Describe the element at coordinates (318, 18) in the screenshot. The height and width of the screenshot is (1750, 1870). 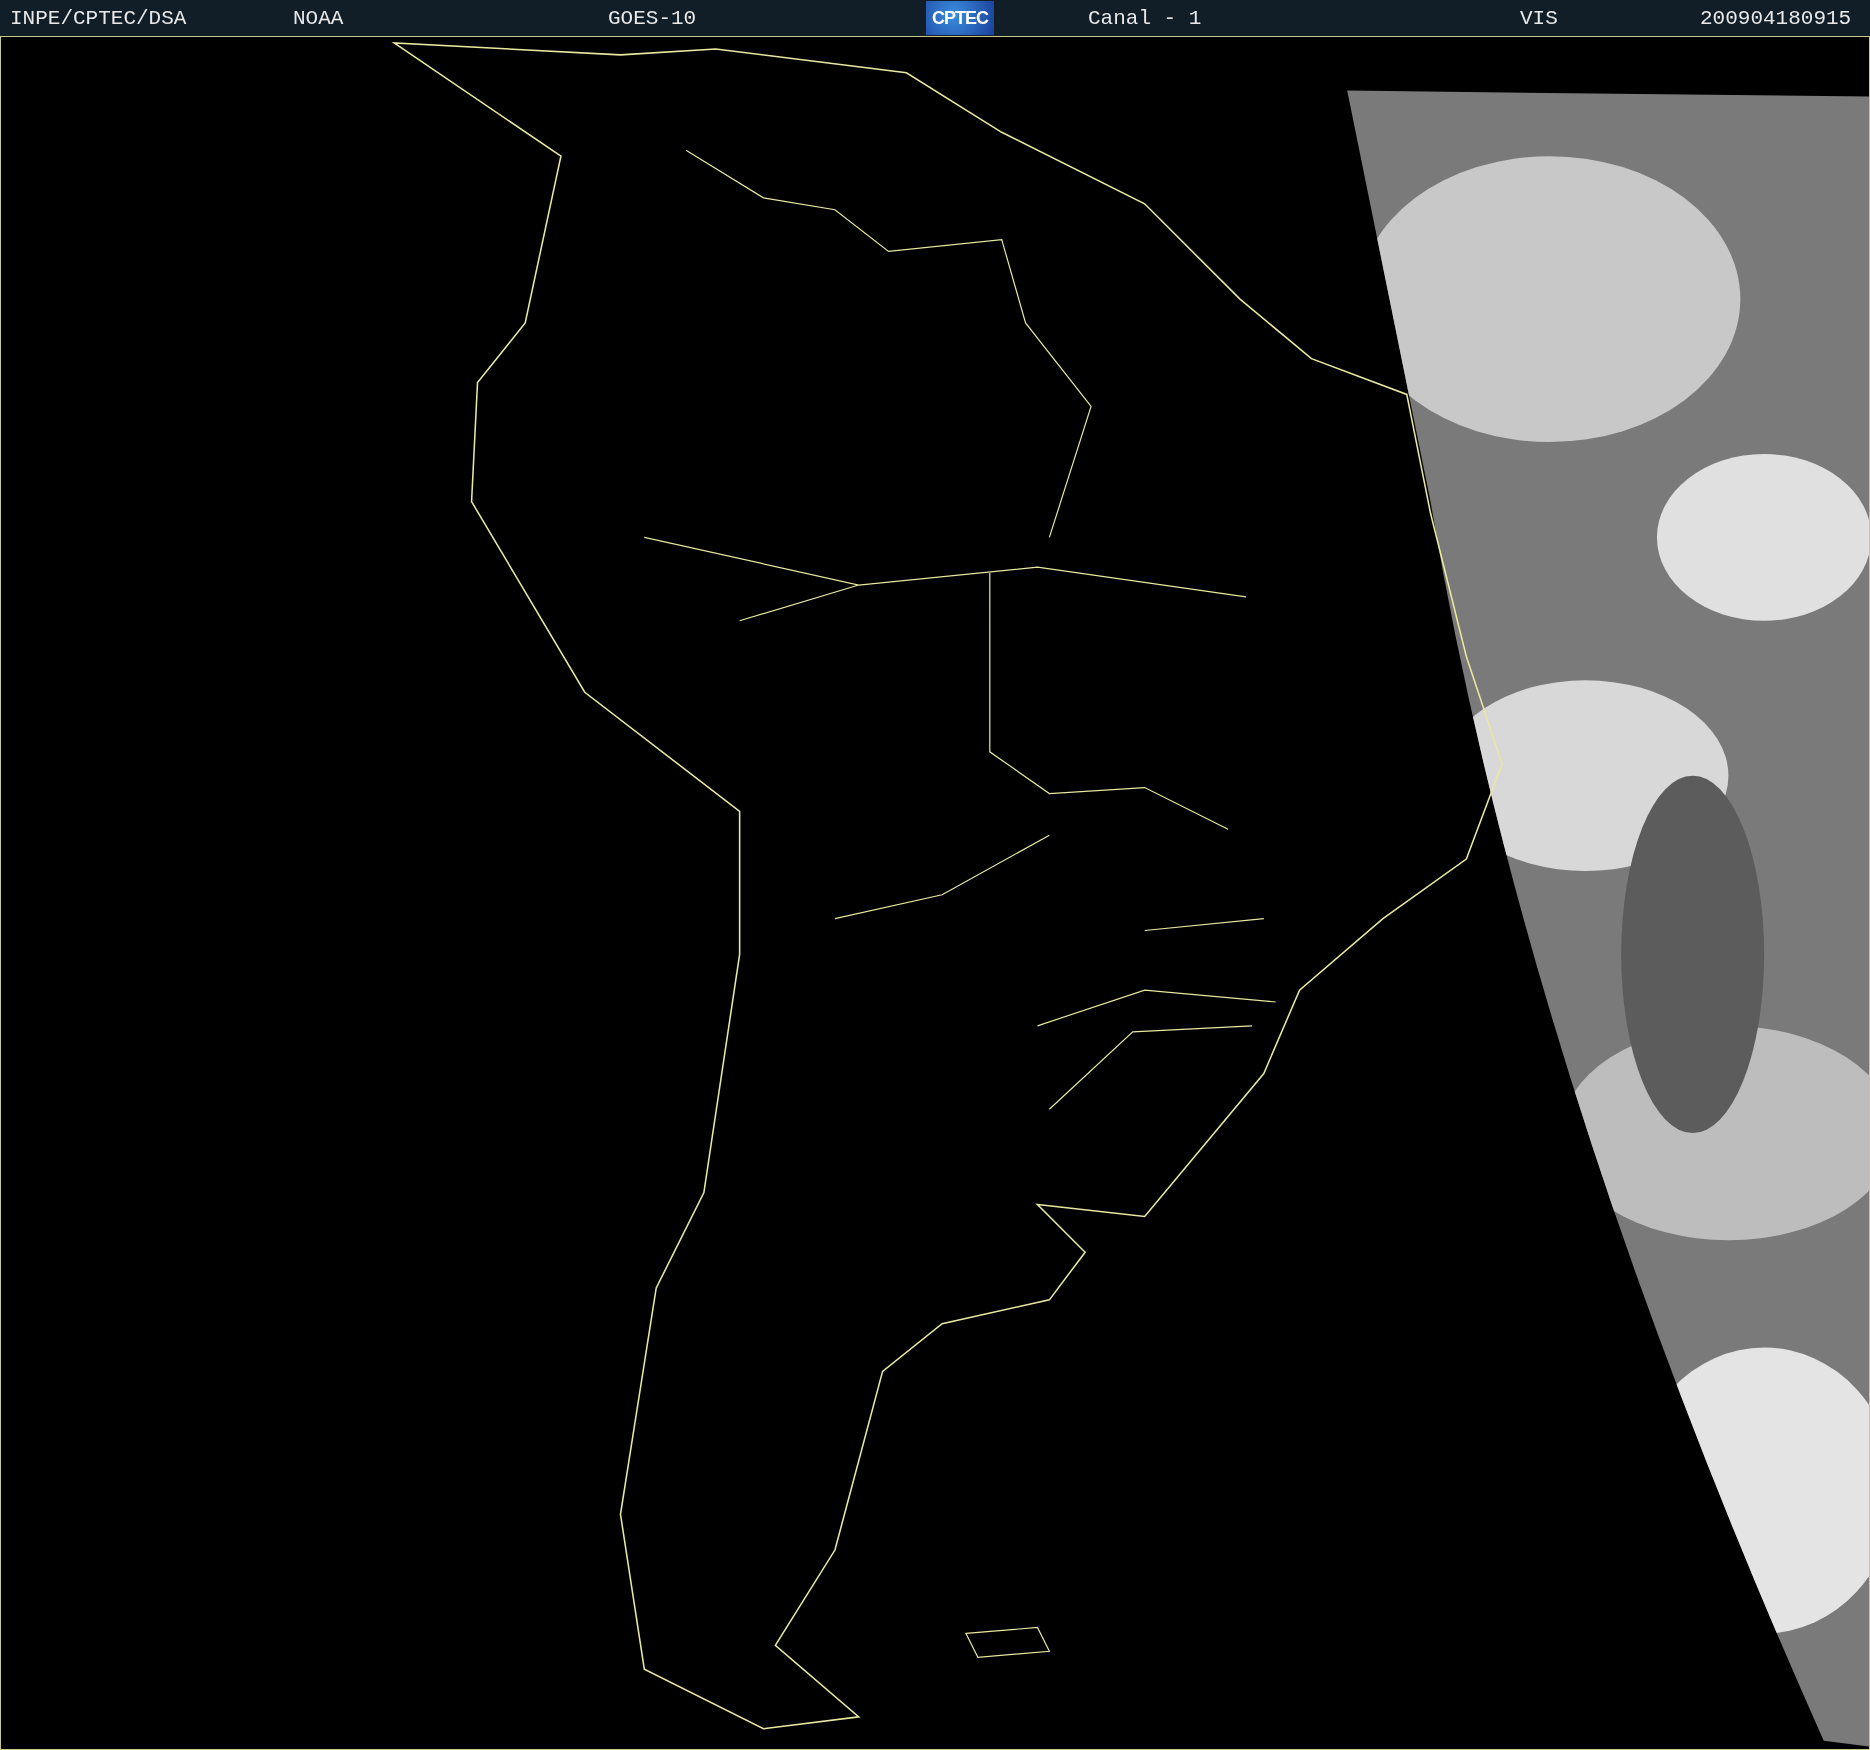
I see `header-label: NOAA` at that location.